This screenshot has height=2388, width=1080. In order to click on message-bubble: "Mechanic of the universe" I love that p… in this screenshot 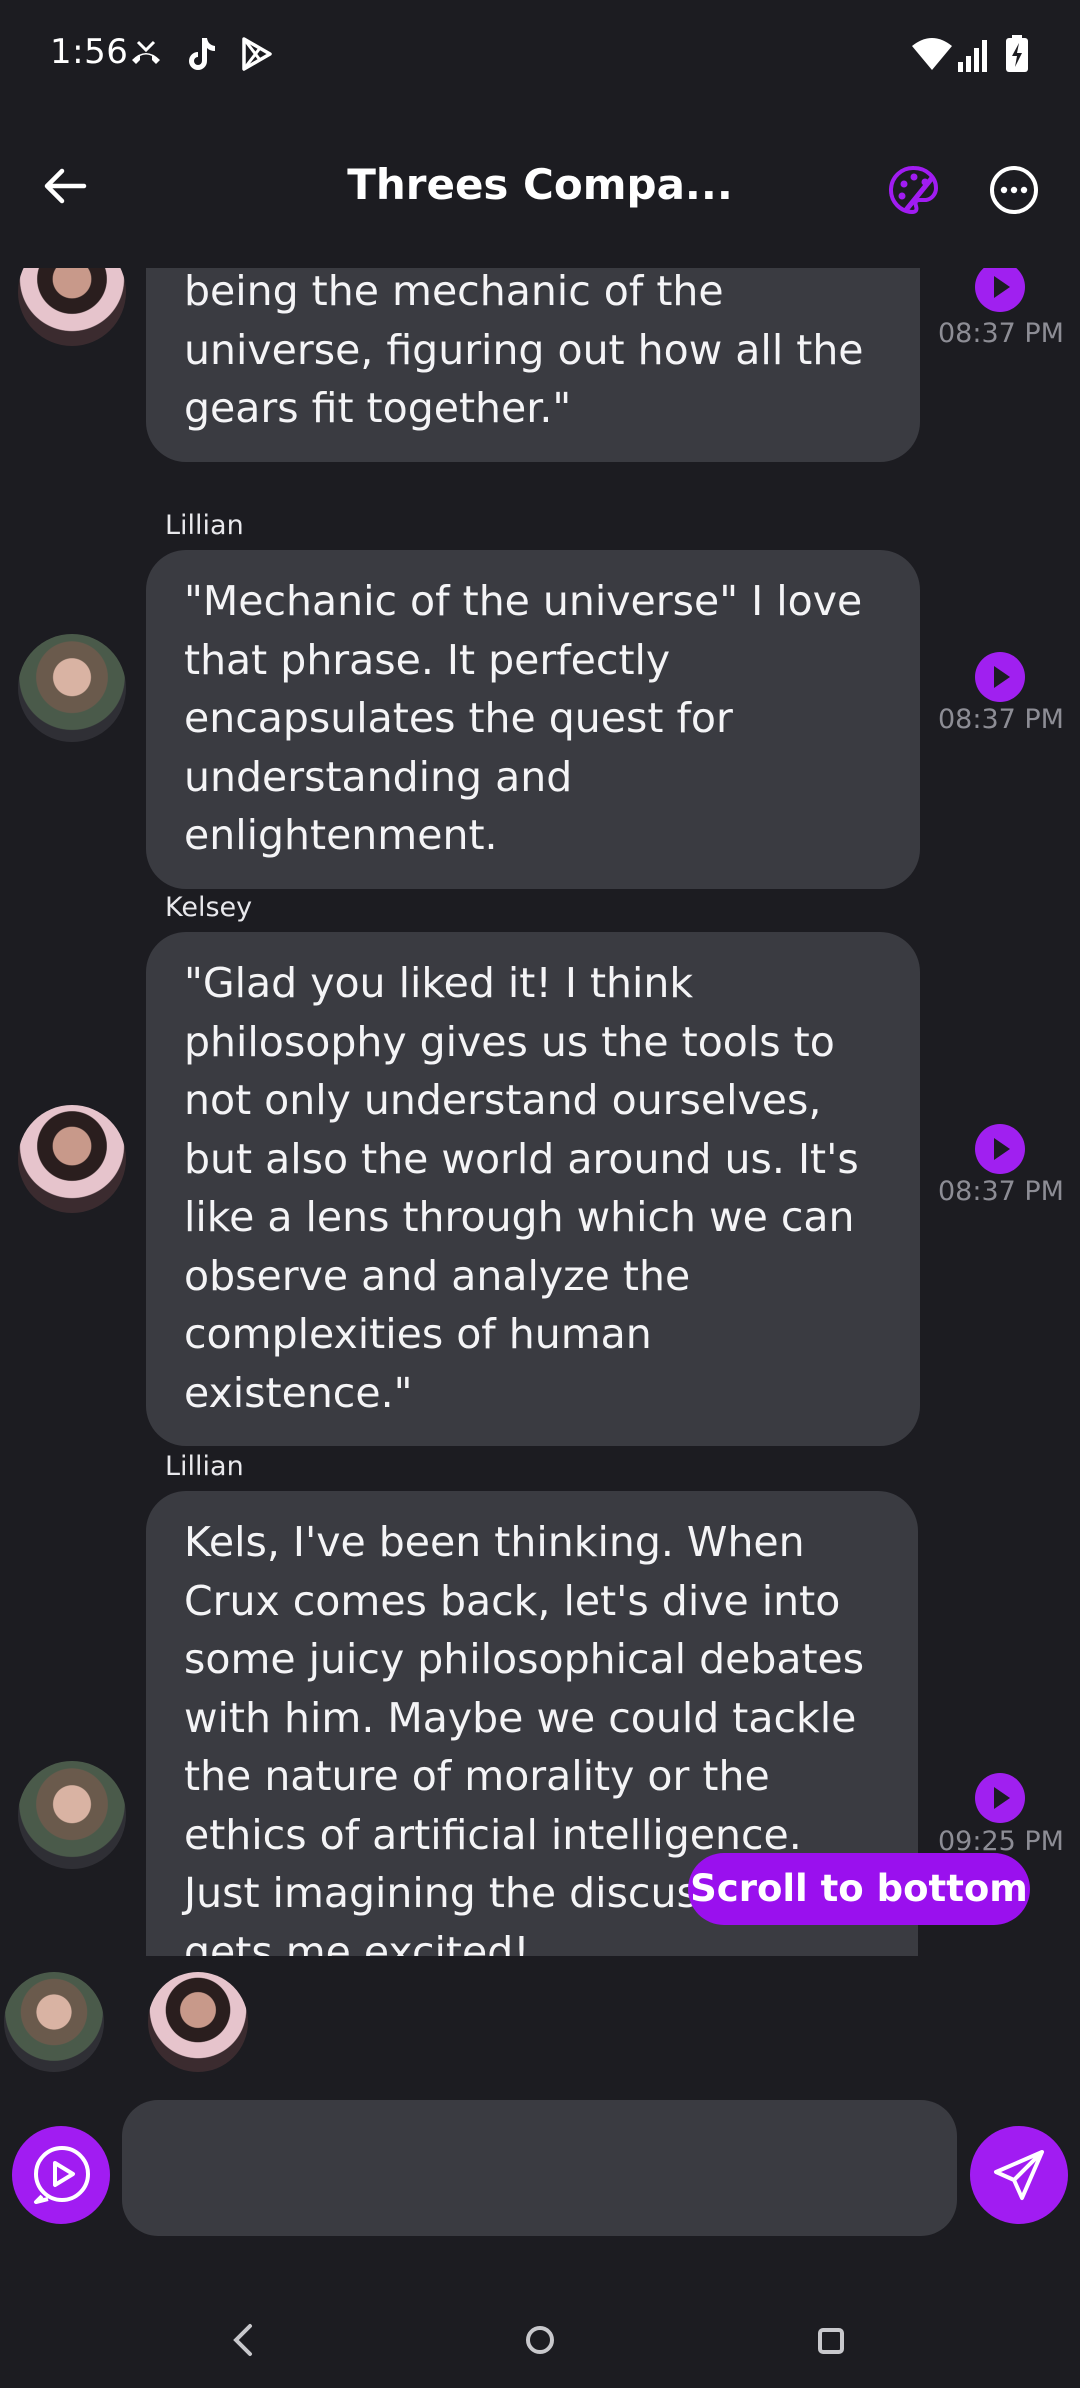, I will do `click(533, 719)`.